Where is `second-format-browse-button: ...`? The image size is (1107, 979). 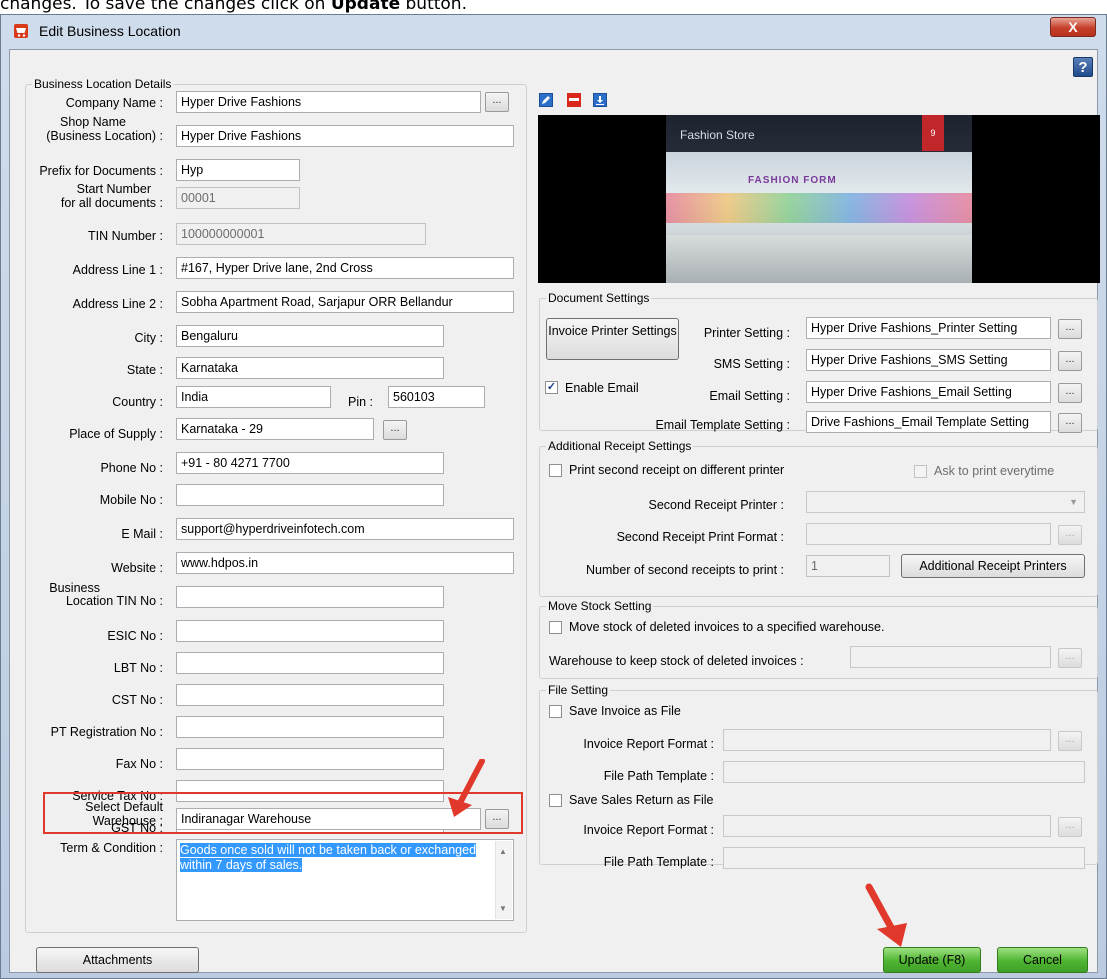 second-format-browse-button: ... is located at coordinates (1070, 535).